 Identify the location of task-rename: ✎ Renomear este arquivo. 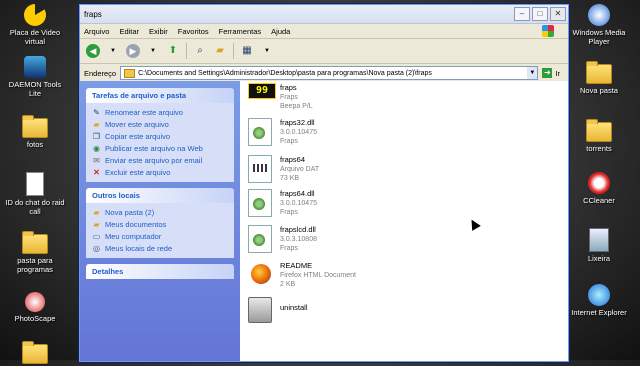
(160, 112).